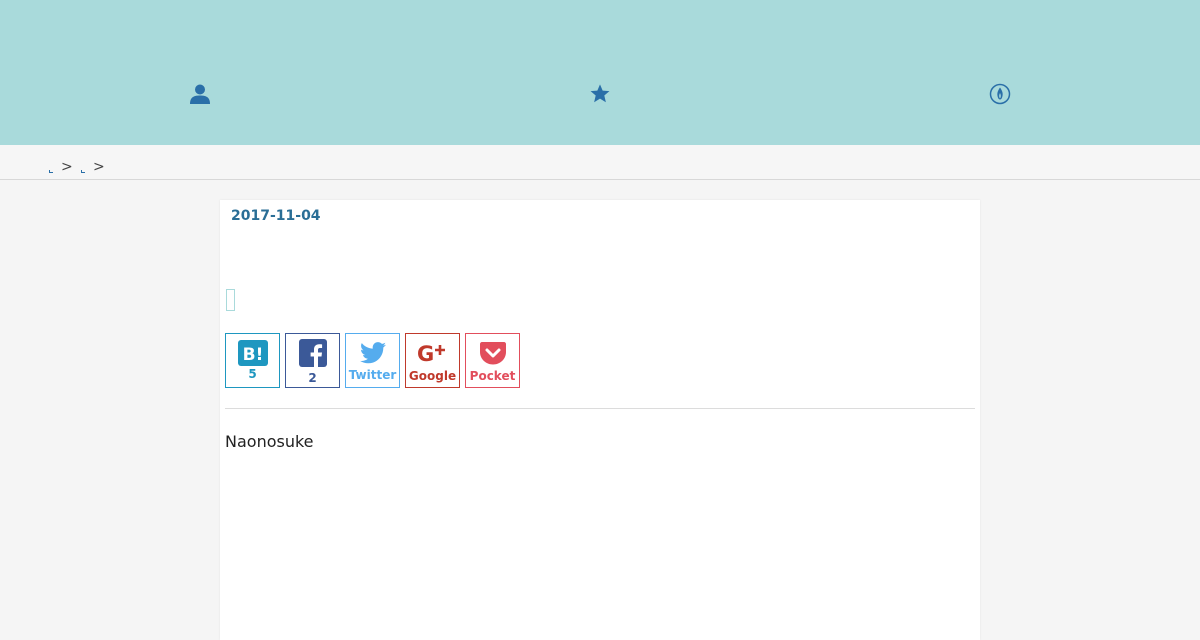  Describe the element at coordinates (200, 94) in the screenshot. I see `user-icon` at that location.